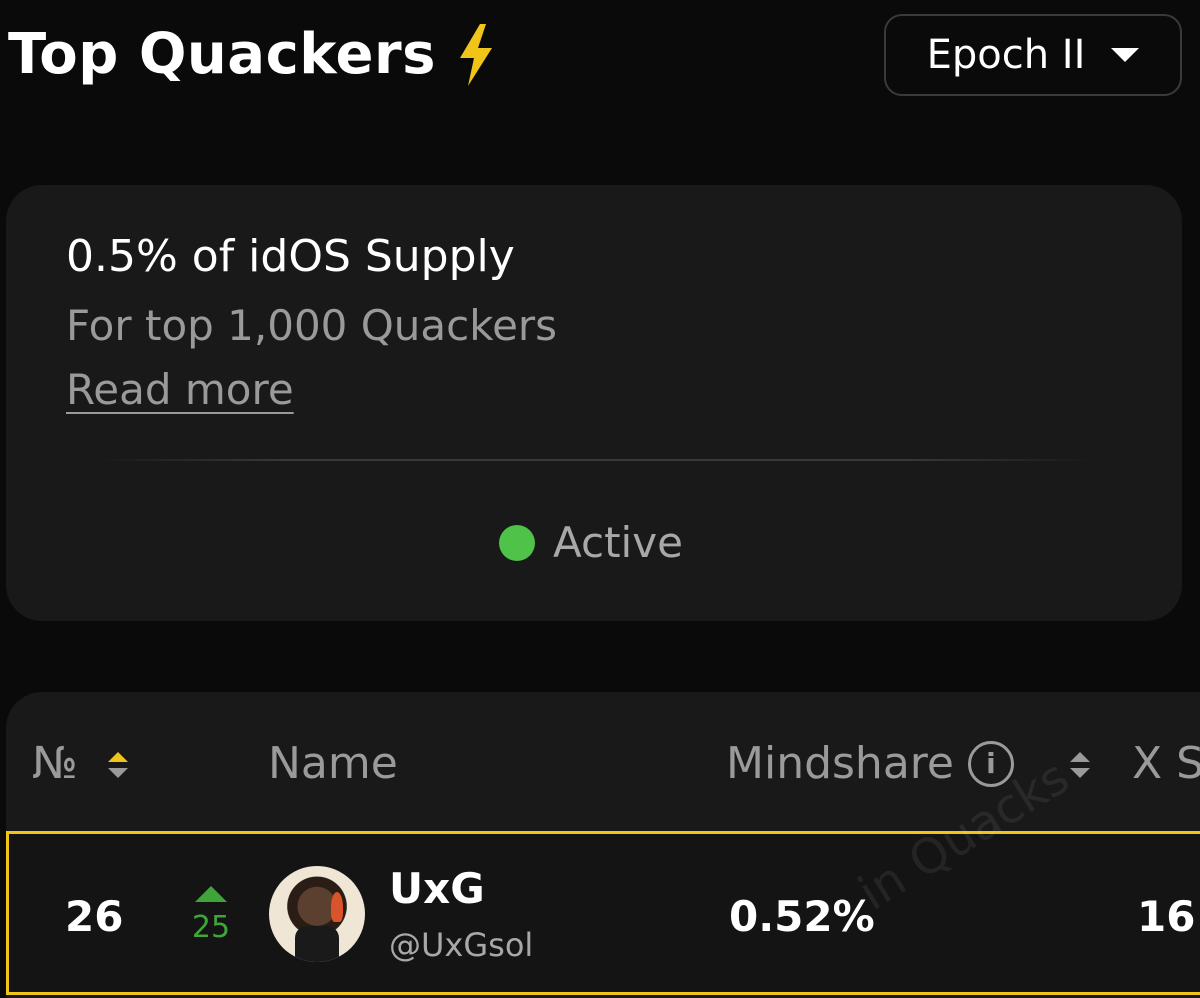  I want to click on status-dot-icon, so click(517, 542).